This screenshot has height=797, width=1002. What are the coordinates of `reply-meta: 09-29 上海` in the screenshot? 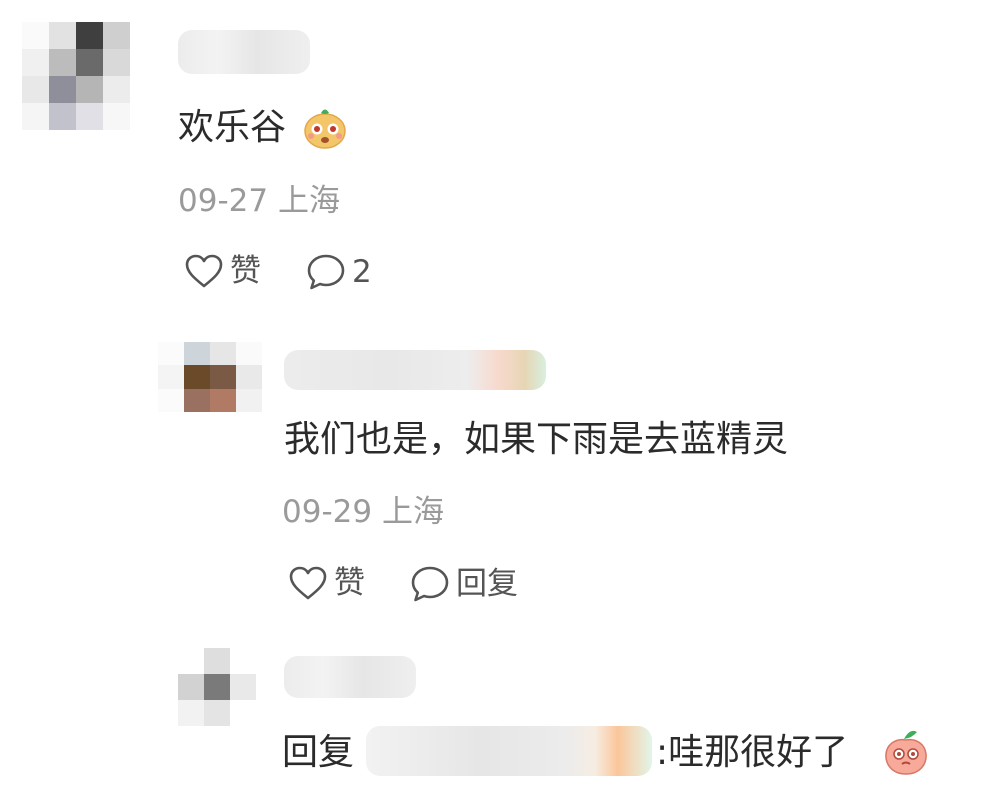 It's located at (363, 512).